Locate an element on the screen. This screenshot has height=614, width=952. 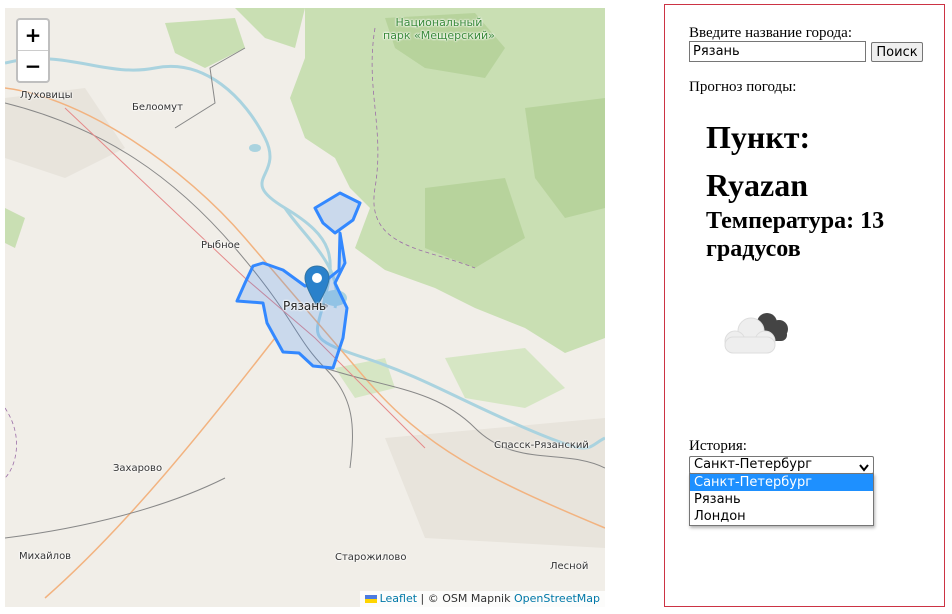
town-label-rybnoe: Рыбное is located at coordinates (220, 245).